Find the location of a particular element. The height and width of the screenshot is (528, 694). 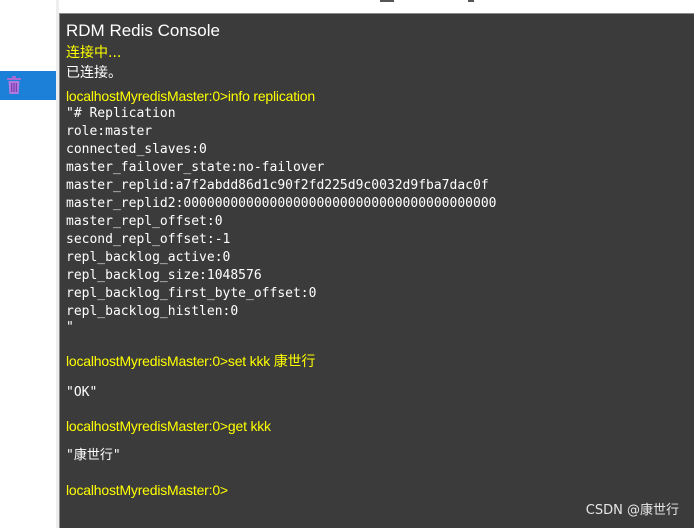

console-title: RDM Redis Console is located at coordinates (143, 30).